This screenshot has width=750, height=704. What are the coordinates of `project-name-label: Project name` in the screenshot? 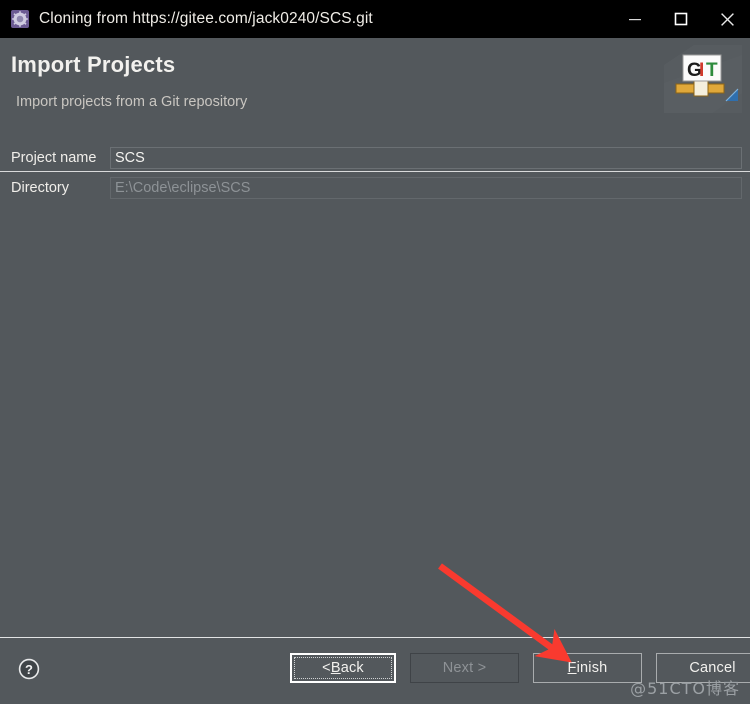 It's located at (54, 158).